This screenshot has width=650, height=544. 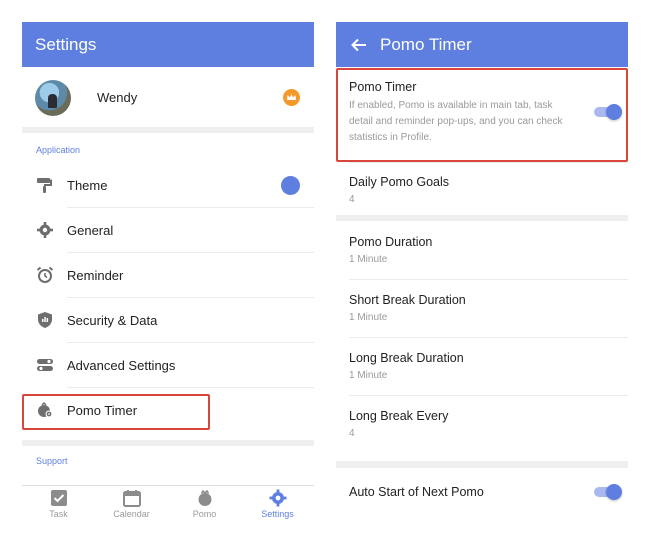 What do you see at coordinates (66, 44) in the screenshot?
I see `settings-title: Settings` at bounding box center [66, 44].